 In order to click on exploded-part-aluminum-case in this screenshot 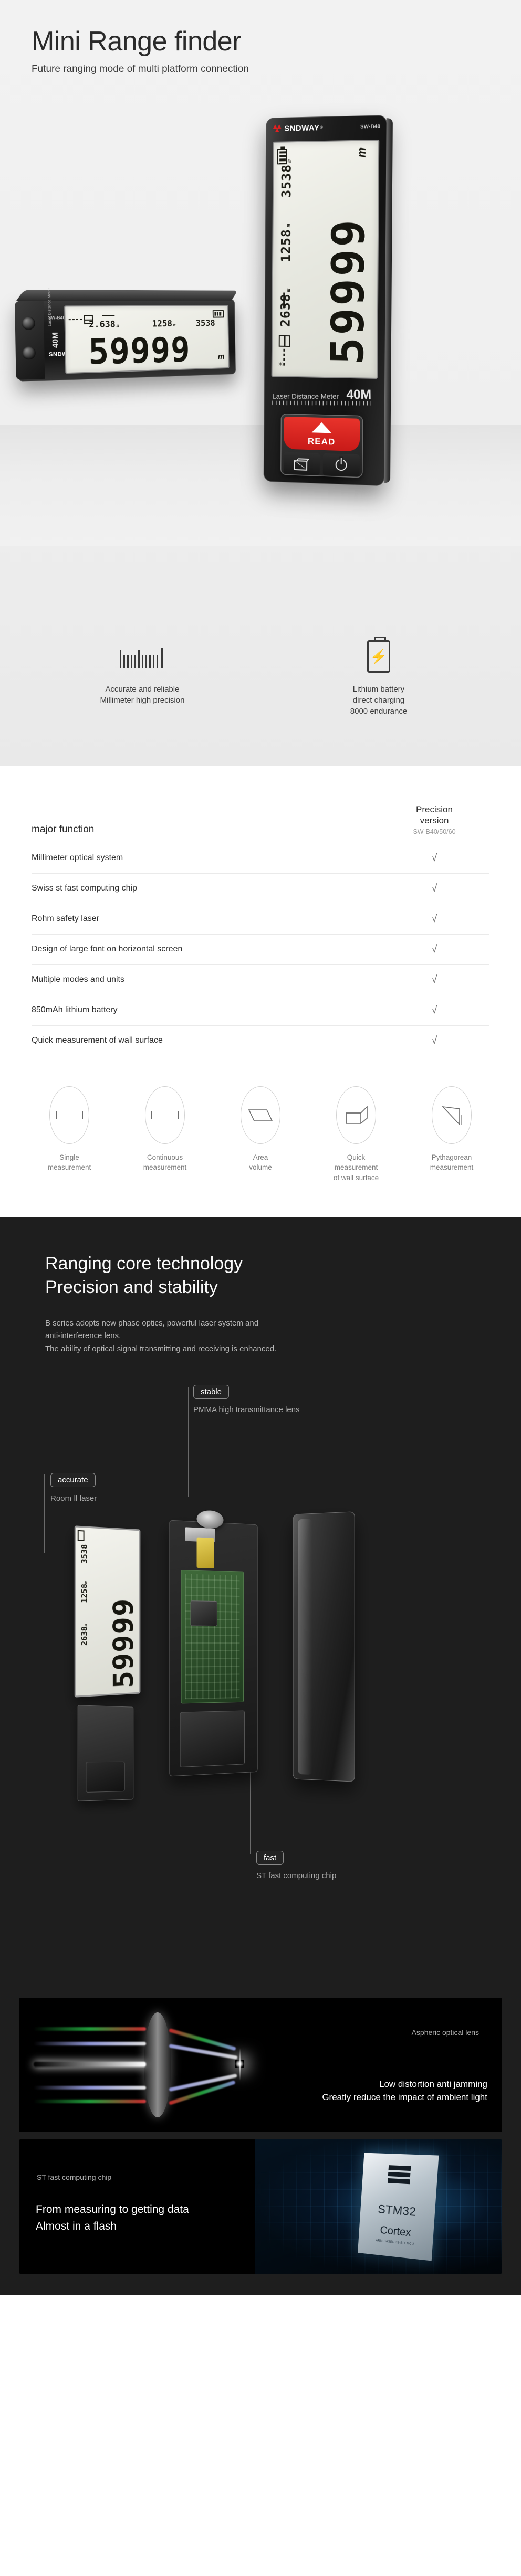, I will do `click(324, 1646)`.